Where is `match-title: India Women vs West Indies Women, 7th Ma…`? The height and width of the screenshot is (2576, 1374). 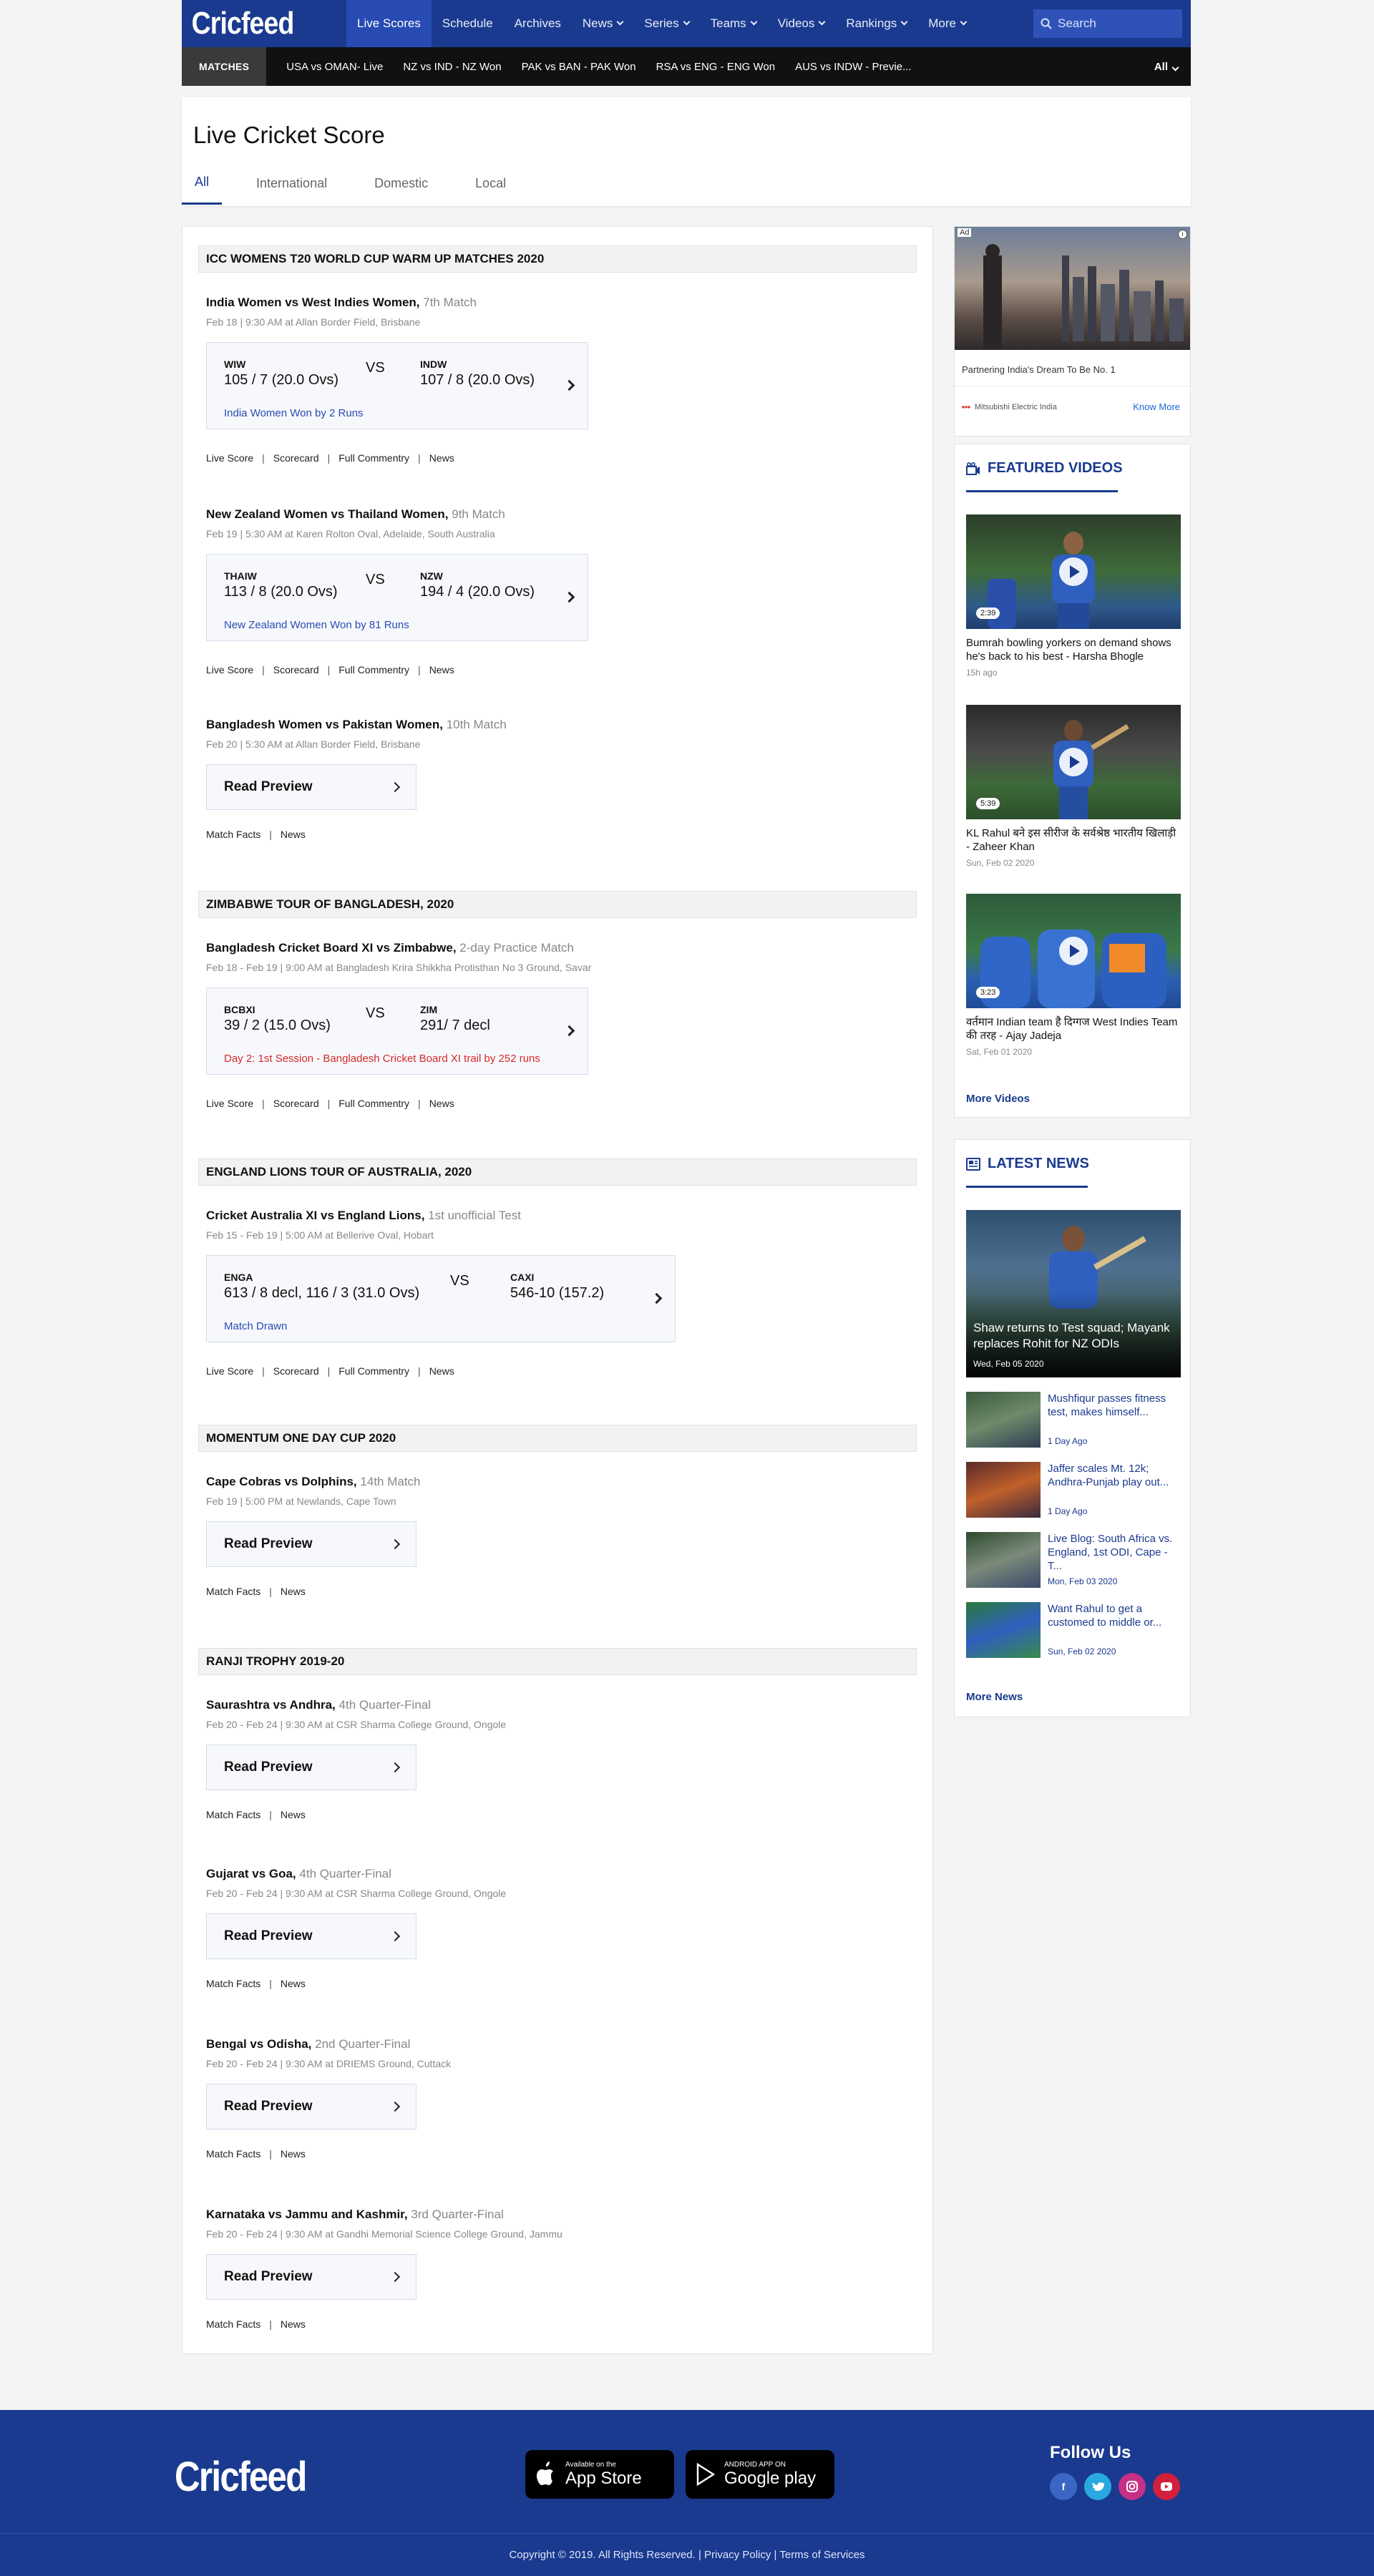 match-title: India Women vs West Indies Women, 7th Ma… is located at coordinates (560, 303).